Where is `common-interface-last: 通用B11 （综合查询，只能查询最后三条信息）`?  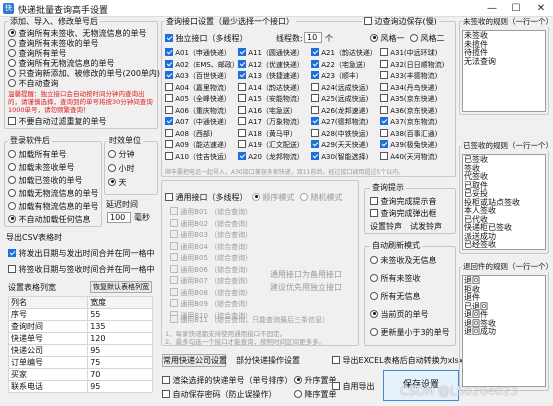 common-interface-last: 通用B11 （综合查询，只能查询最后三条信息） is located at coordinates (249, 320).